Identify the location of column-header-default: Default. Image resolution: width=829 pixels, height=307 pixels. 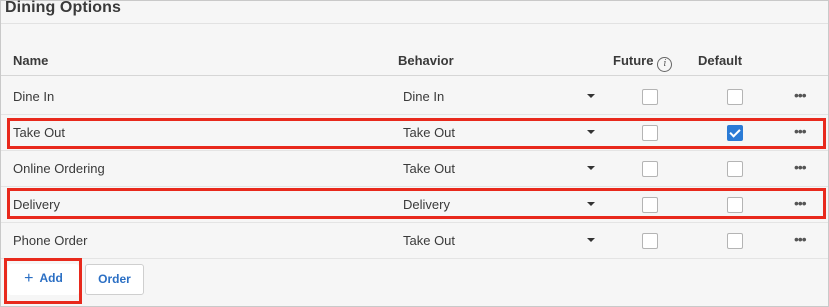
(720, 60).